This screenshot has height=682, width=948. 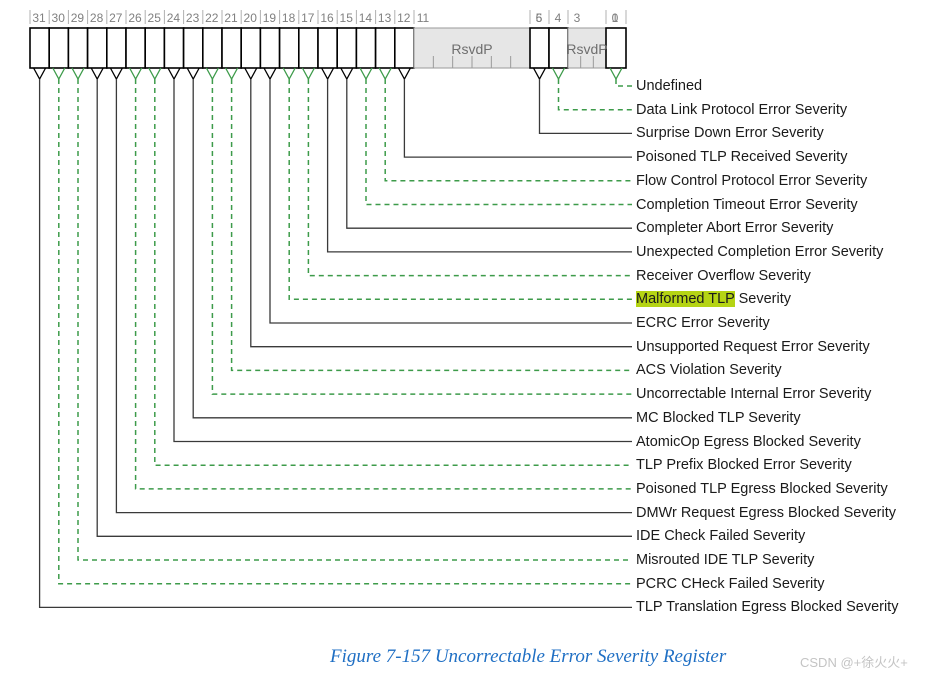 What do you see at coordinates (423, 18) in the screenshot?
I see `bit-number-11: 11` at bounding box center [423, 18].